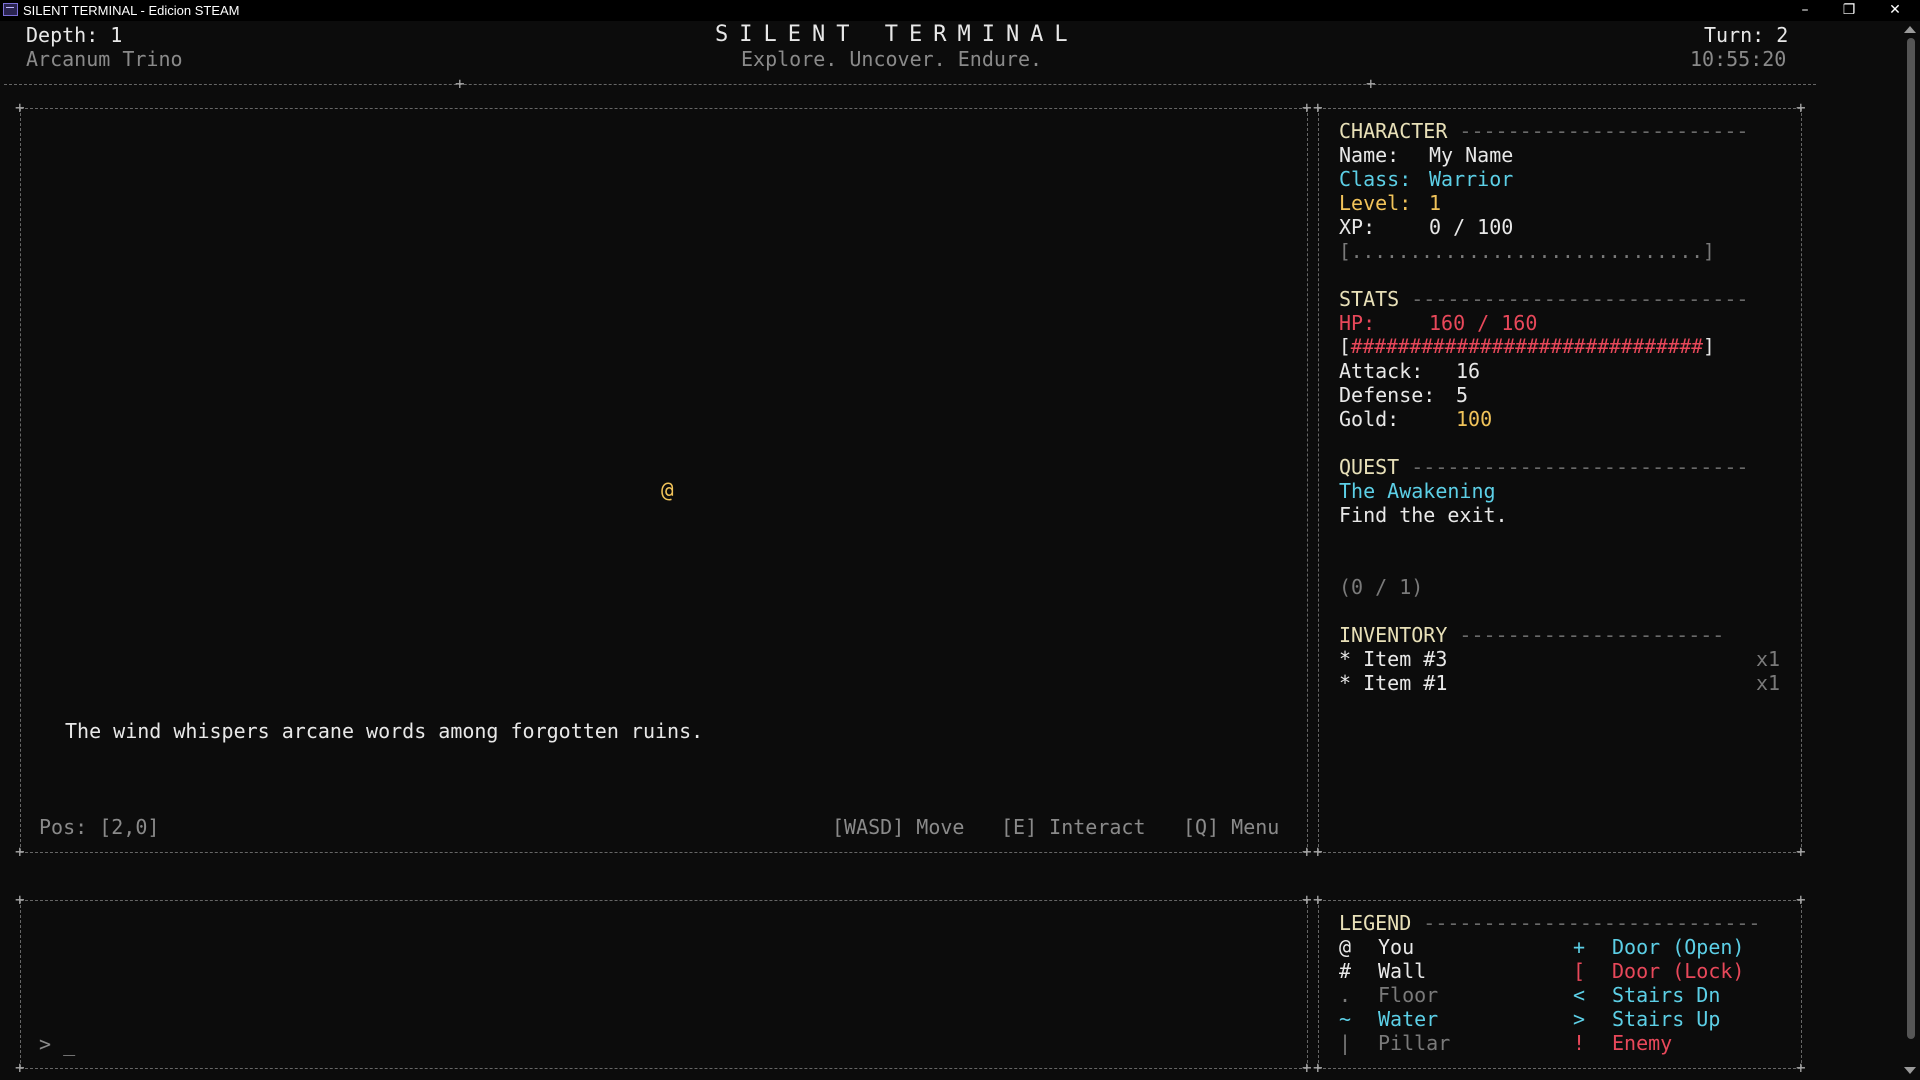 The width and height of the screenshot is (1920, 1080). Describe the element at coordinates (1414, 1043) in the screenshot. I see `legend-label-pillar: Pillar` at that location.